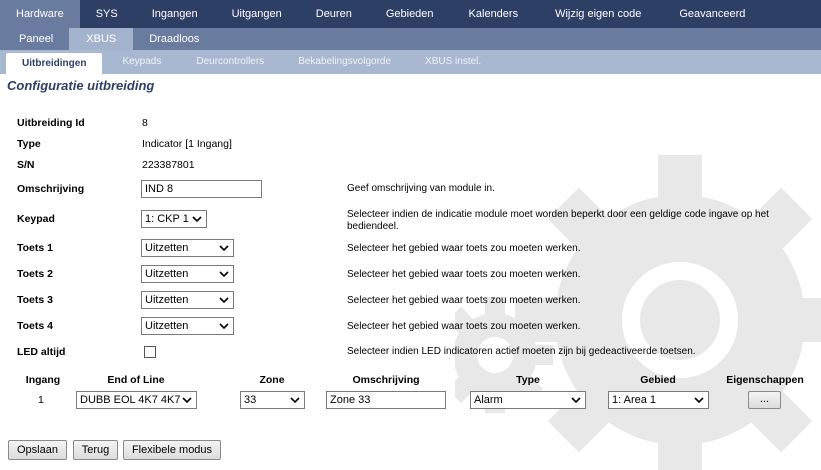 This screenshot has width=821, height=470. Describe the element at coordinates (101, 39) in the screenshot. I see `subnav-xbus: XBUS` at that location.